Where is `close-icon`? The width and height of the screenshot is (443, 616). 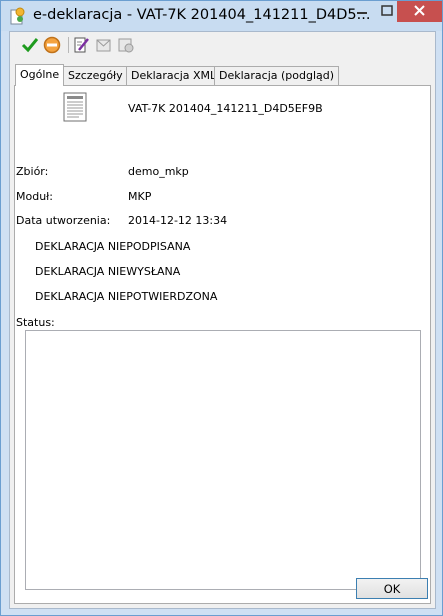 close-icon is located at coordinates (419, 10).